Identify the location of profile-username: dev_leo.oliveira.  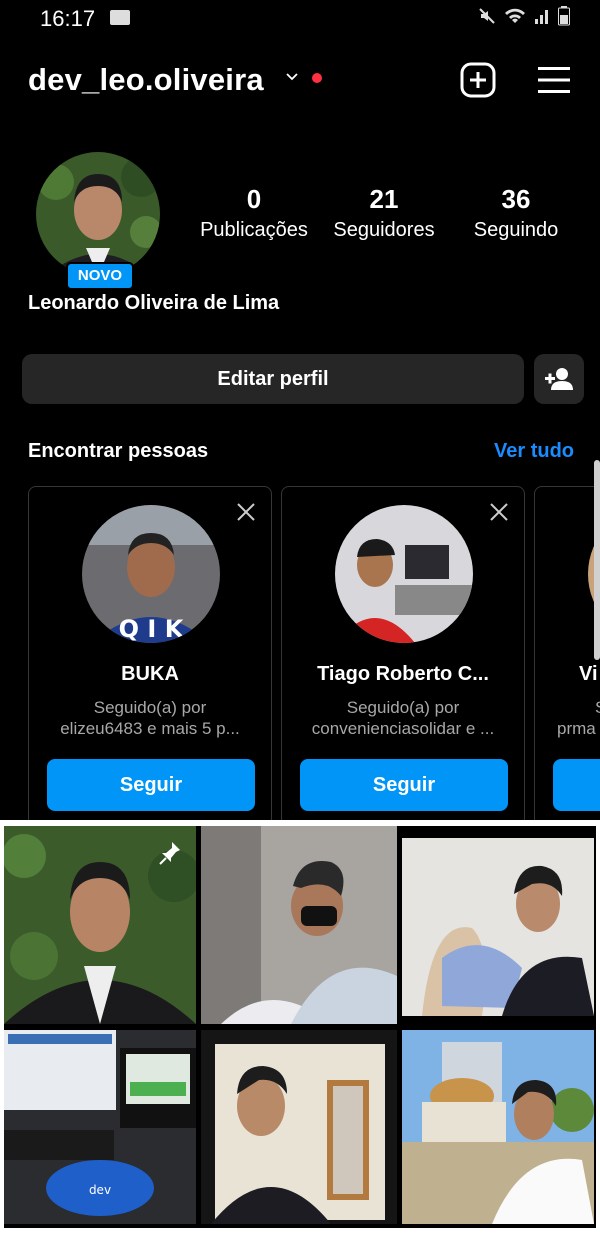
(146, 80).